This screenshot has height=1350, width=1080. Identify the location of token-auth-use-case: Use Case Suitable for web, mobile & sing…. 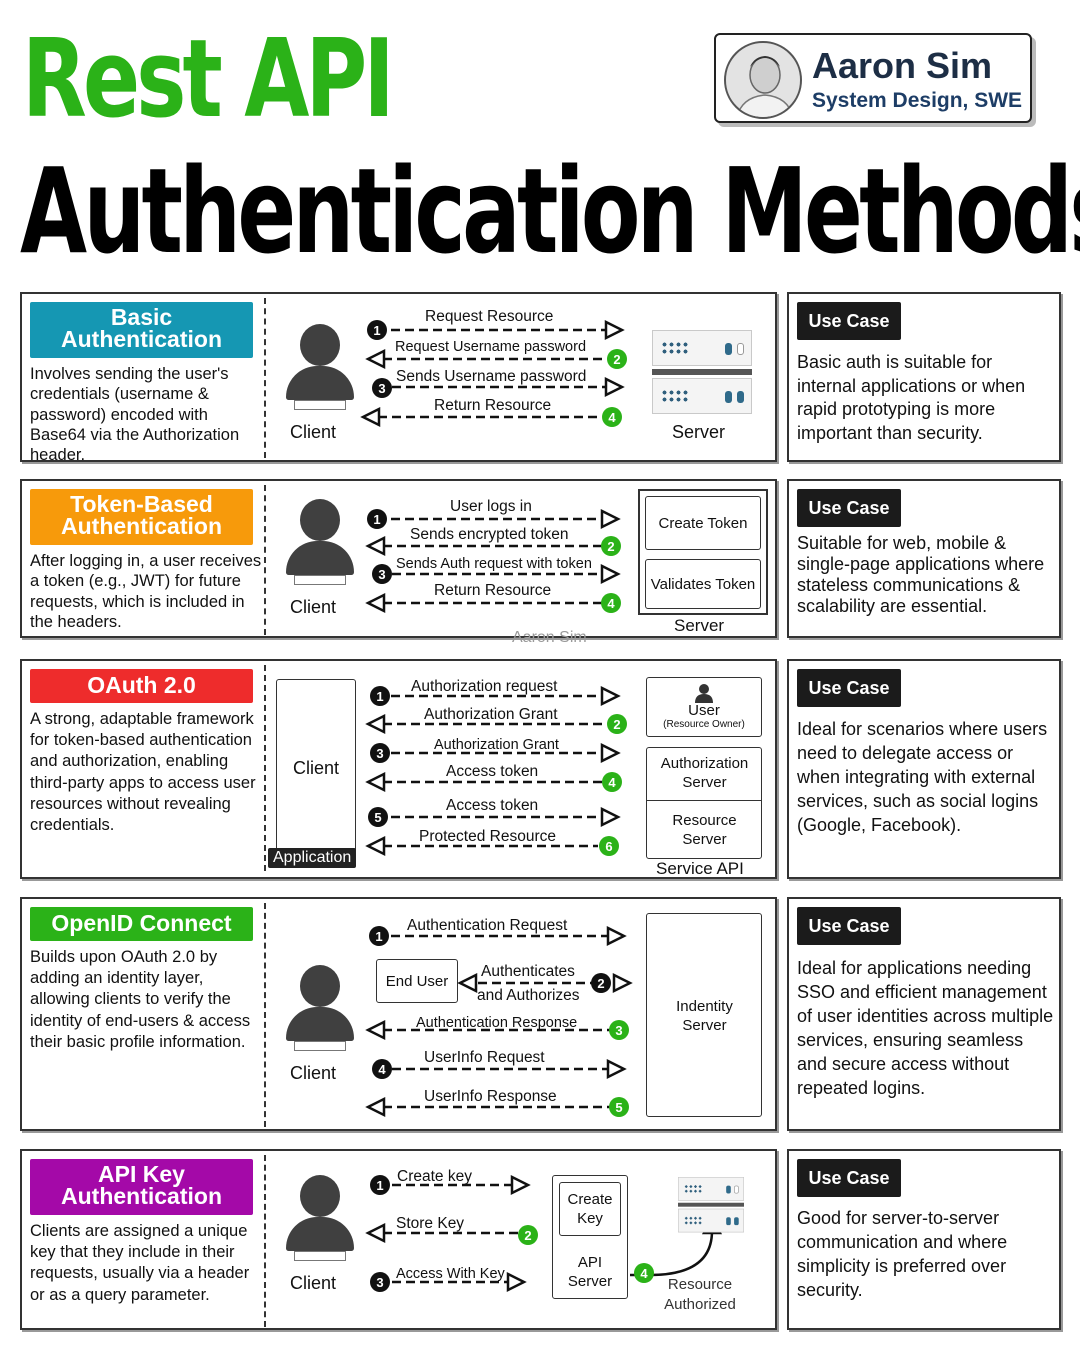
(924, 558).